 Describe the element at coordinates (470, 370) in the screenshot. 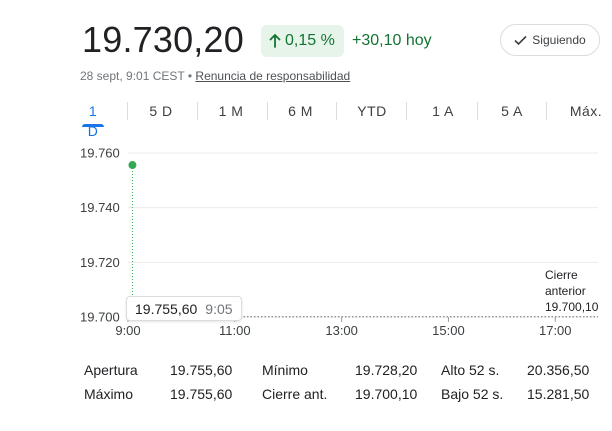

I see `stat-label-52w-high: Alto 52 s.` at that location.